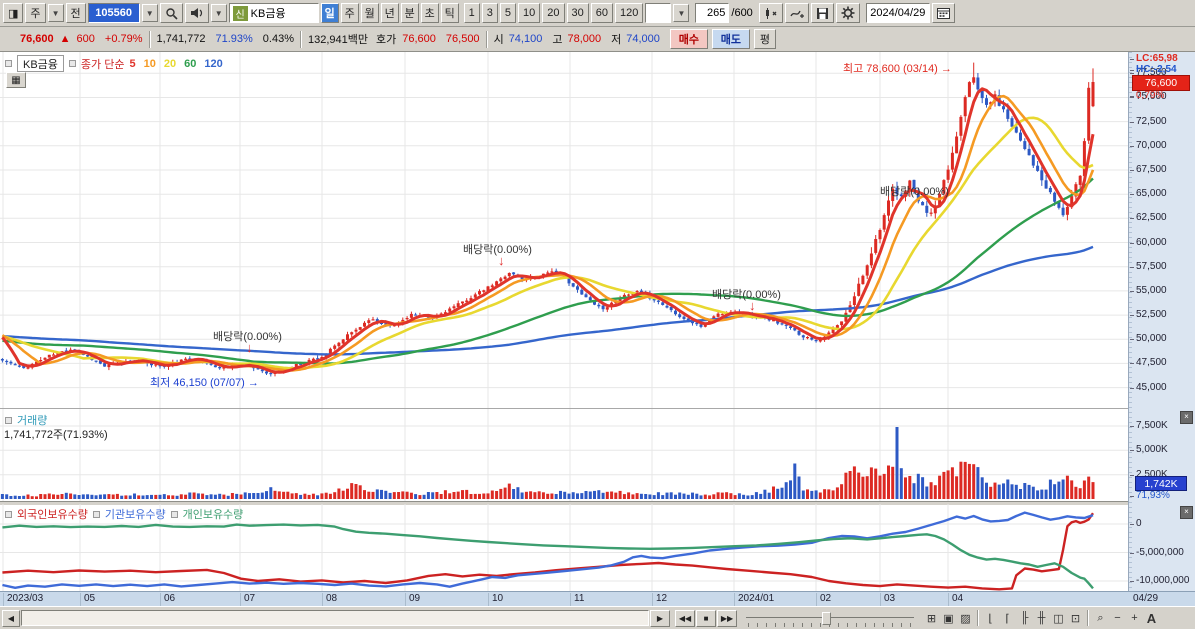  I want to click on date-label: 04, so click(955, 599).